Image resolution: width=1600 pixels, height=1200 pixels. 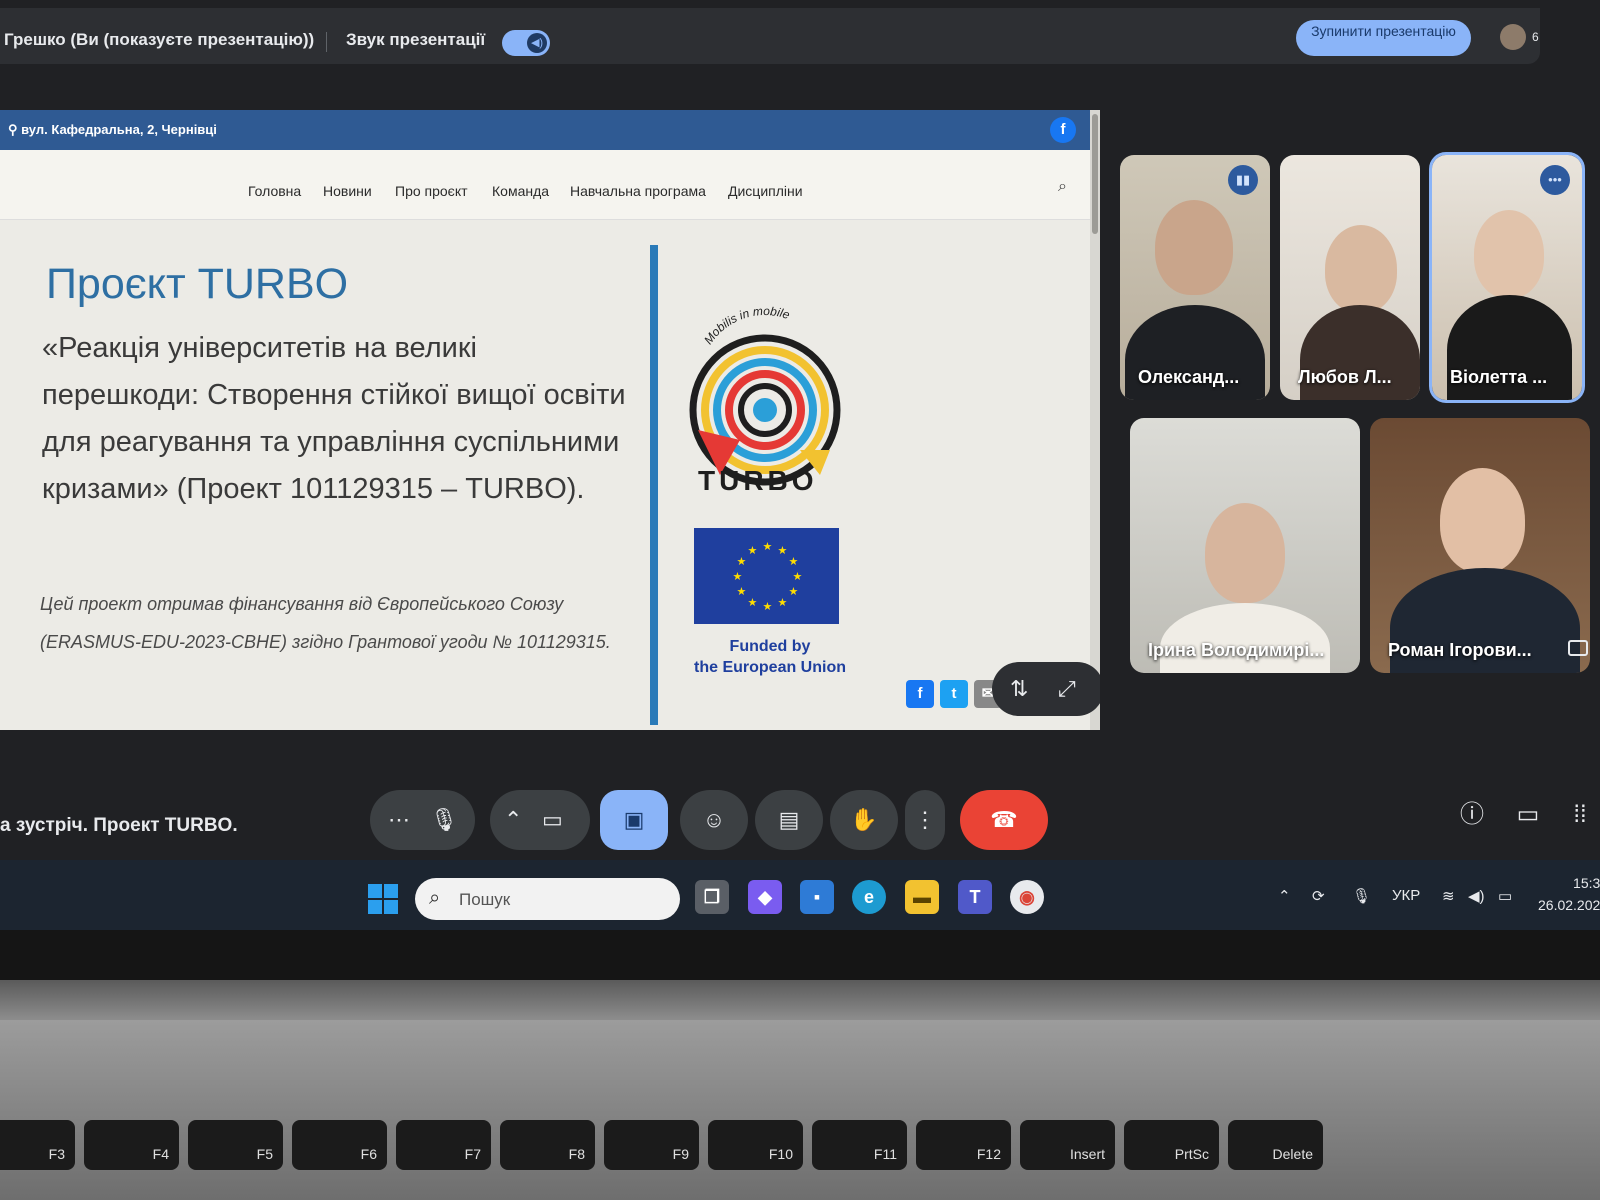 I want to click on page-scrollbar, so click(x=1095, y=420).